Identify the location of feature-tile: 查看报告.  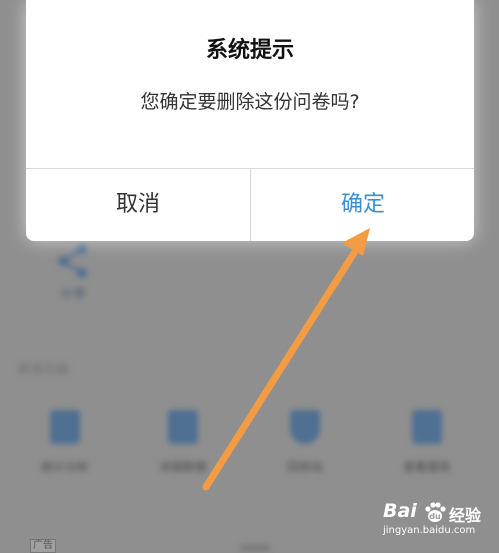
(427, 445).